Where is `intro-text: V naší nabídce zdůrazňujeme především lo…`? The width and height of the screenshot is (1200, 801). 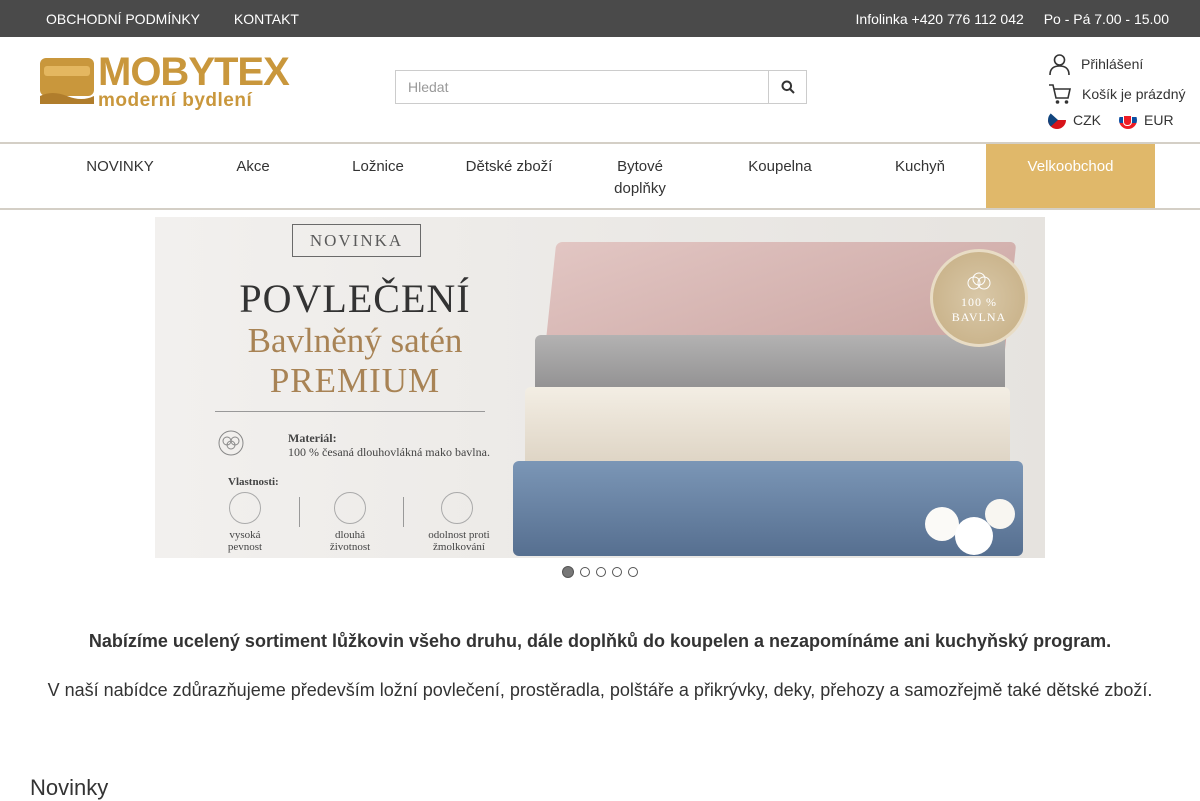 intro-text: V naší nabídce zdůrazňujeme především lo… is located at coordinates (600, 690).